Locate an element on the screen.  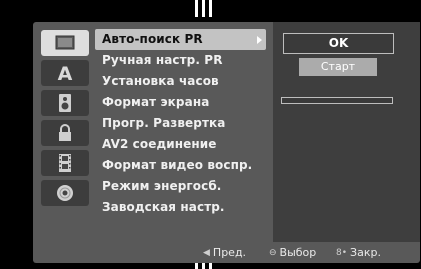
speaker-icon is located at coordinates (65, 103).